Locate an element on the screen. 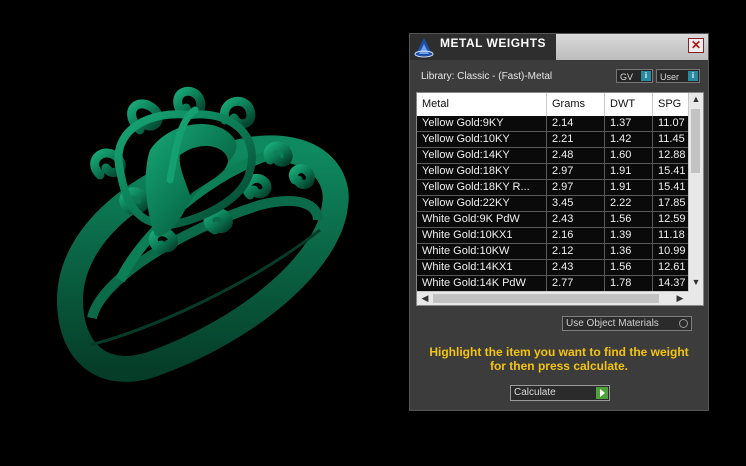 This screenshot has height=466, width=746. cell-spg: 14.37 is located at coordinates (671, 284).